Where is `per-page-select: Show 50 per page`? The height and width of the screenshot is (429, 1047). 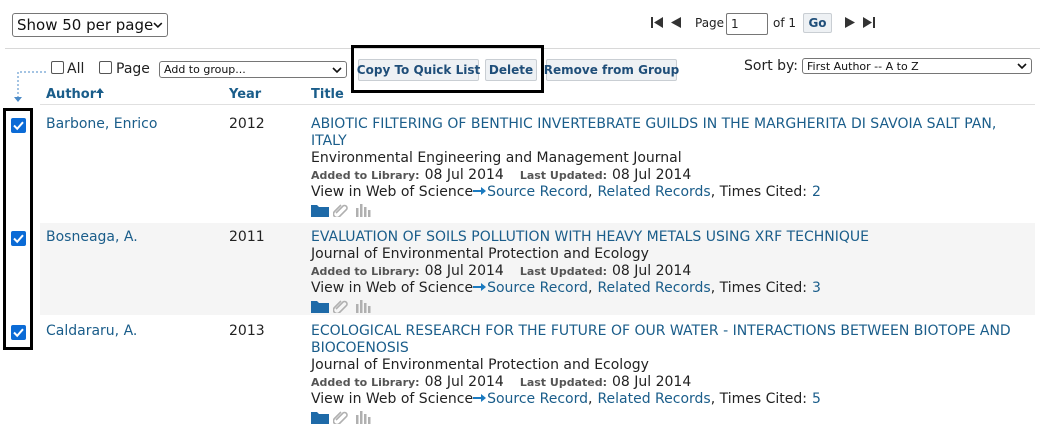 per-page-select: Show 50 per page is located at coordinates (90, 25).